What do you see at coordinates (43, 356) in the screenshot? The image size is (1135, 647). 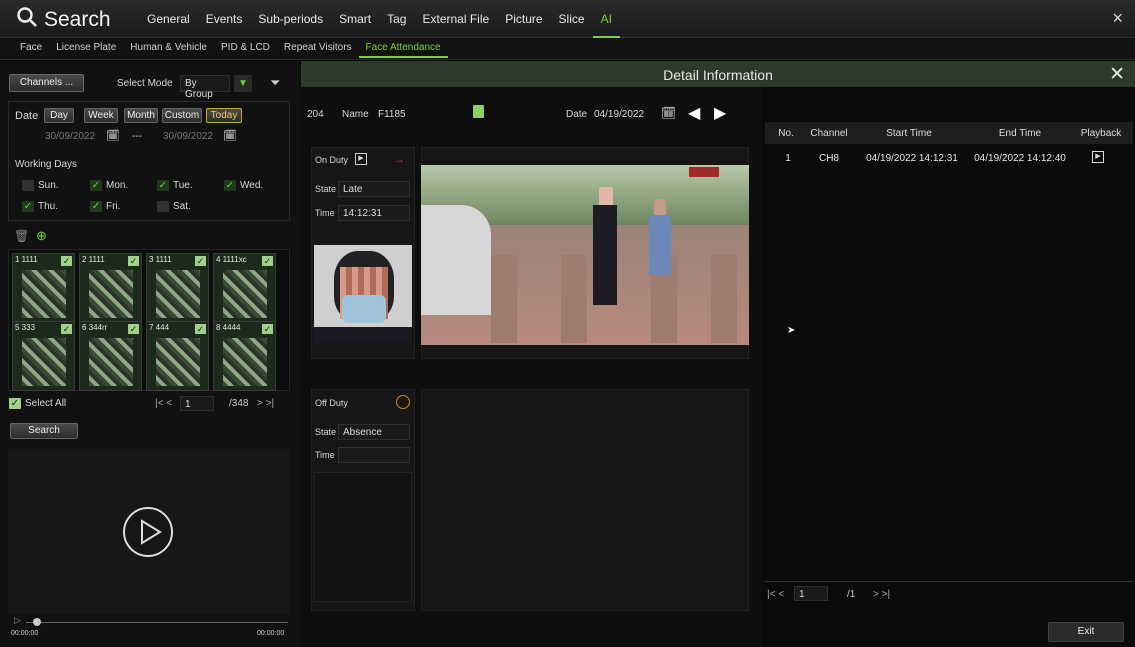 I see `face-thumbnail: 5 333 ✓` at bounding box center [43, 356].